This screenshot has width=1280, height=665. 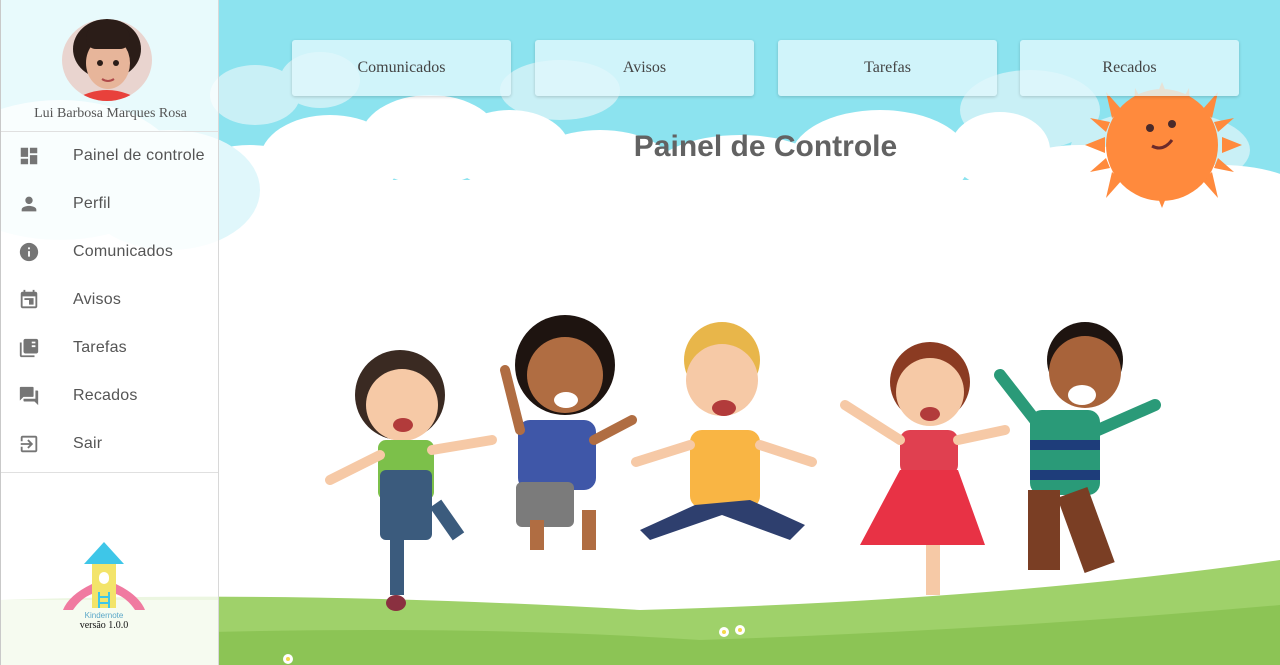 I want to click on sidebar-item-label: Avisos, so click(x=97, y=299).